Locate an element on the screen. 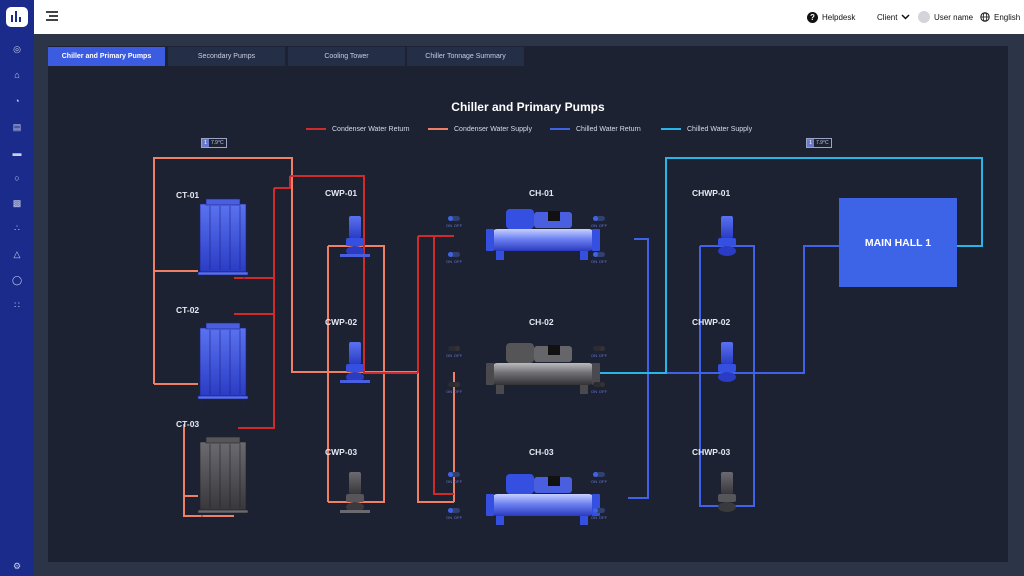  label-cwp03: CWP-03 is located at coordinates (341, 452).